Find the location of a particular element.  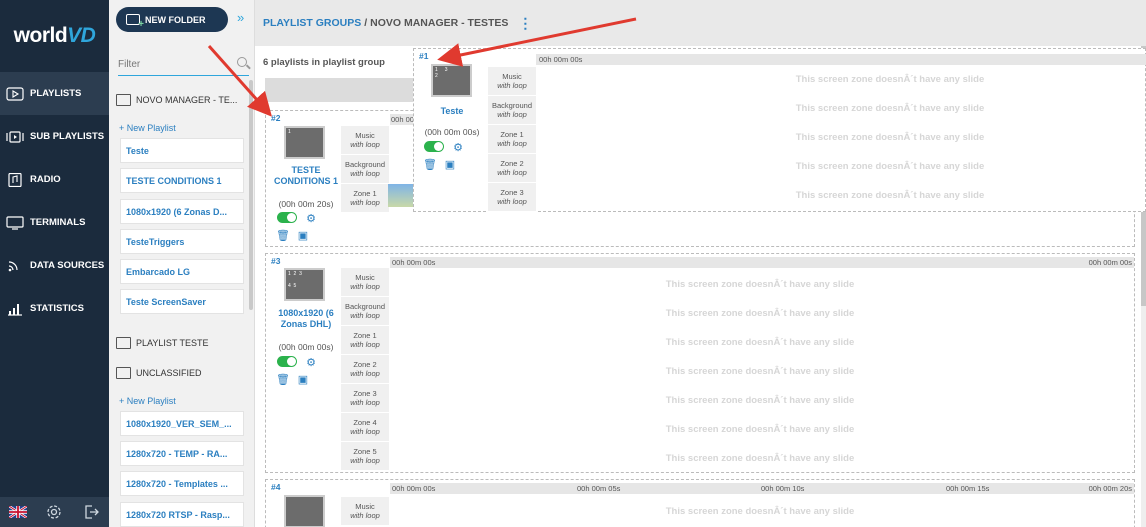

playlist-item: Teste is located at coordinates (182, 150).